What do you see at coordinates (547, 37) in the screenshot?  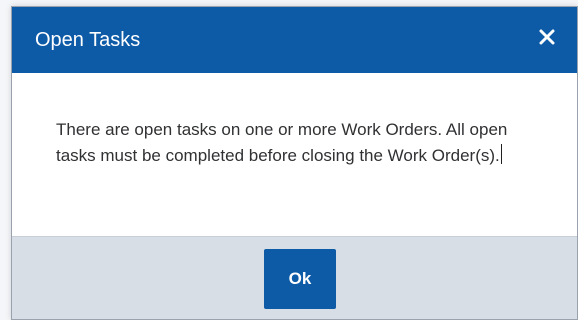 I see `close-icon` at bounding box center [547, 37].